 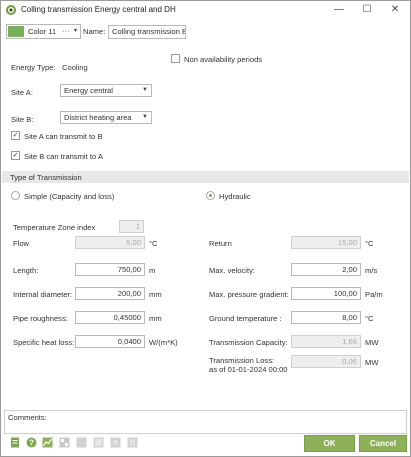 What do you see at coordinates (248, 369) in the screenshot?
I see `transmission-loss-date-label: as of 01-01-2024 00:00` at bounding box center [248, 369].